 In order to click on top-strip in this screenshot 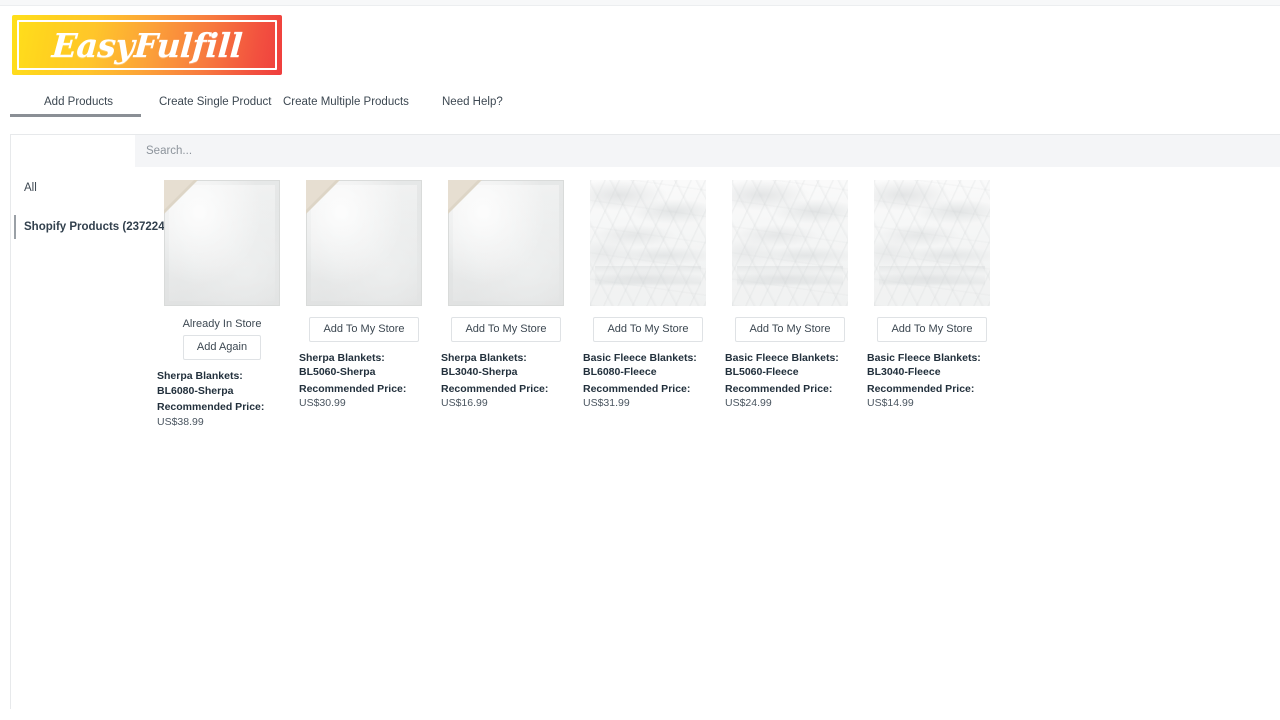, I will do `click(640, 3)`.